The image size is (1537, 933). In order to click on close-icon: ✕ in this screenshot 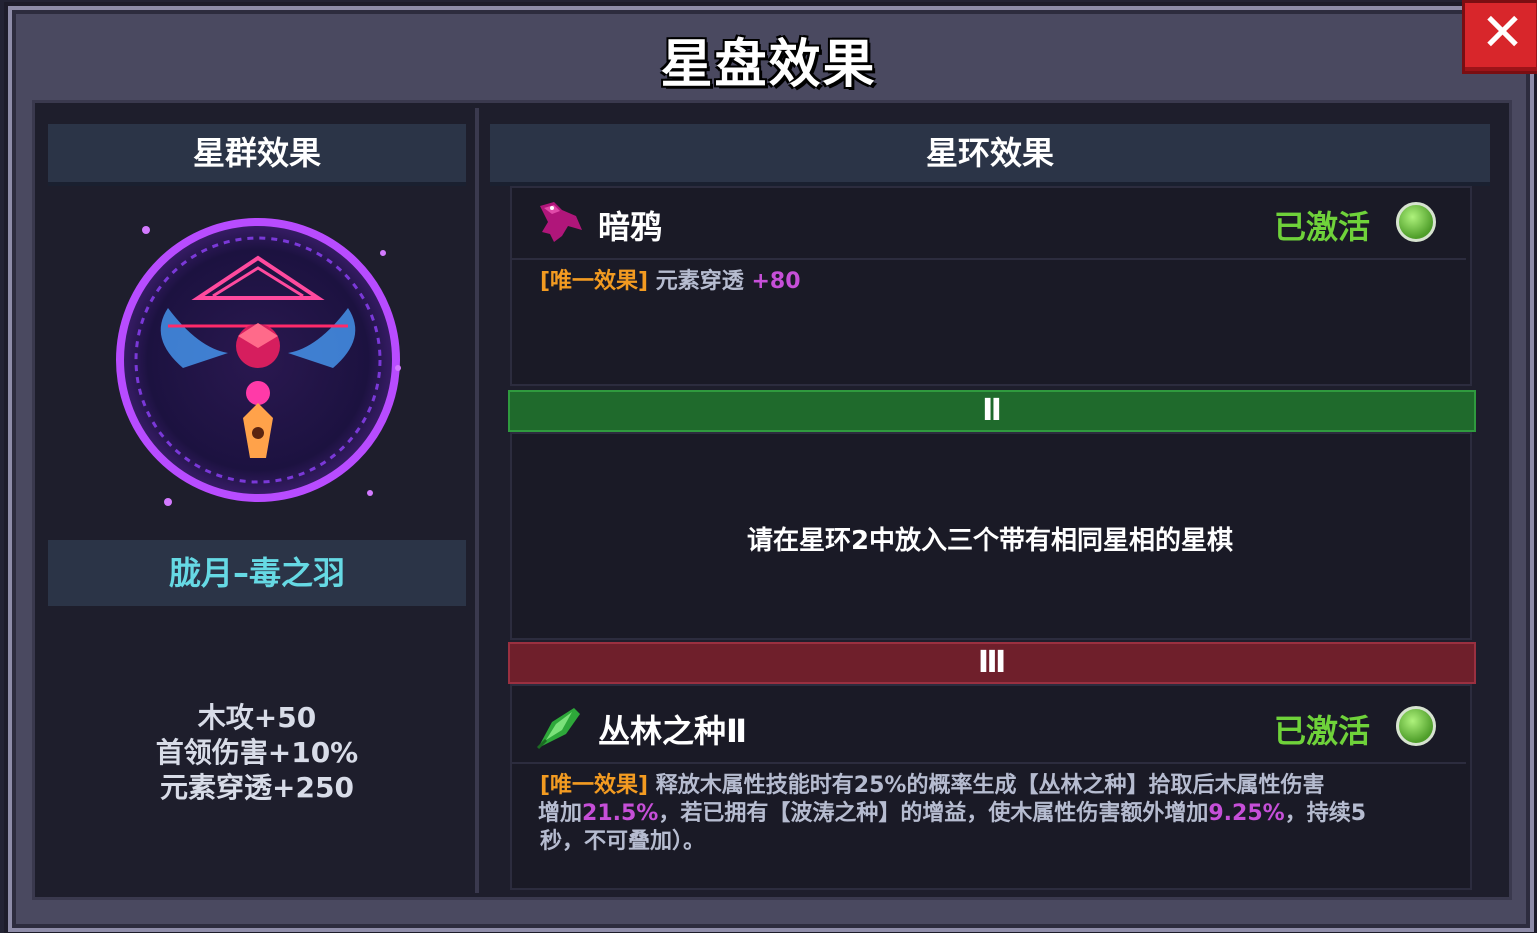, I will do `click(1502, 33)`.